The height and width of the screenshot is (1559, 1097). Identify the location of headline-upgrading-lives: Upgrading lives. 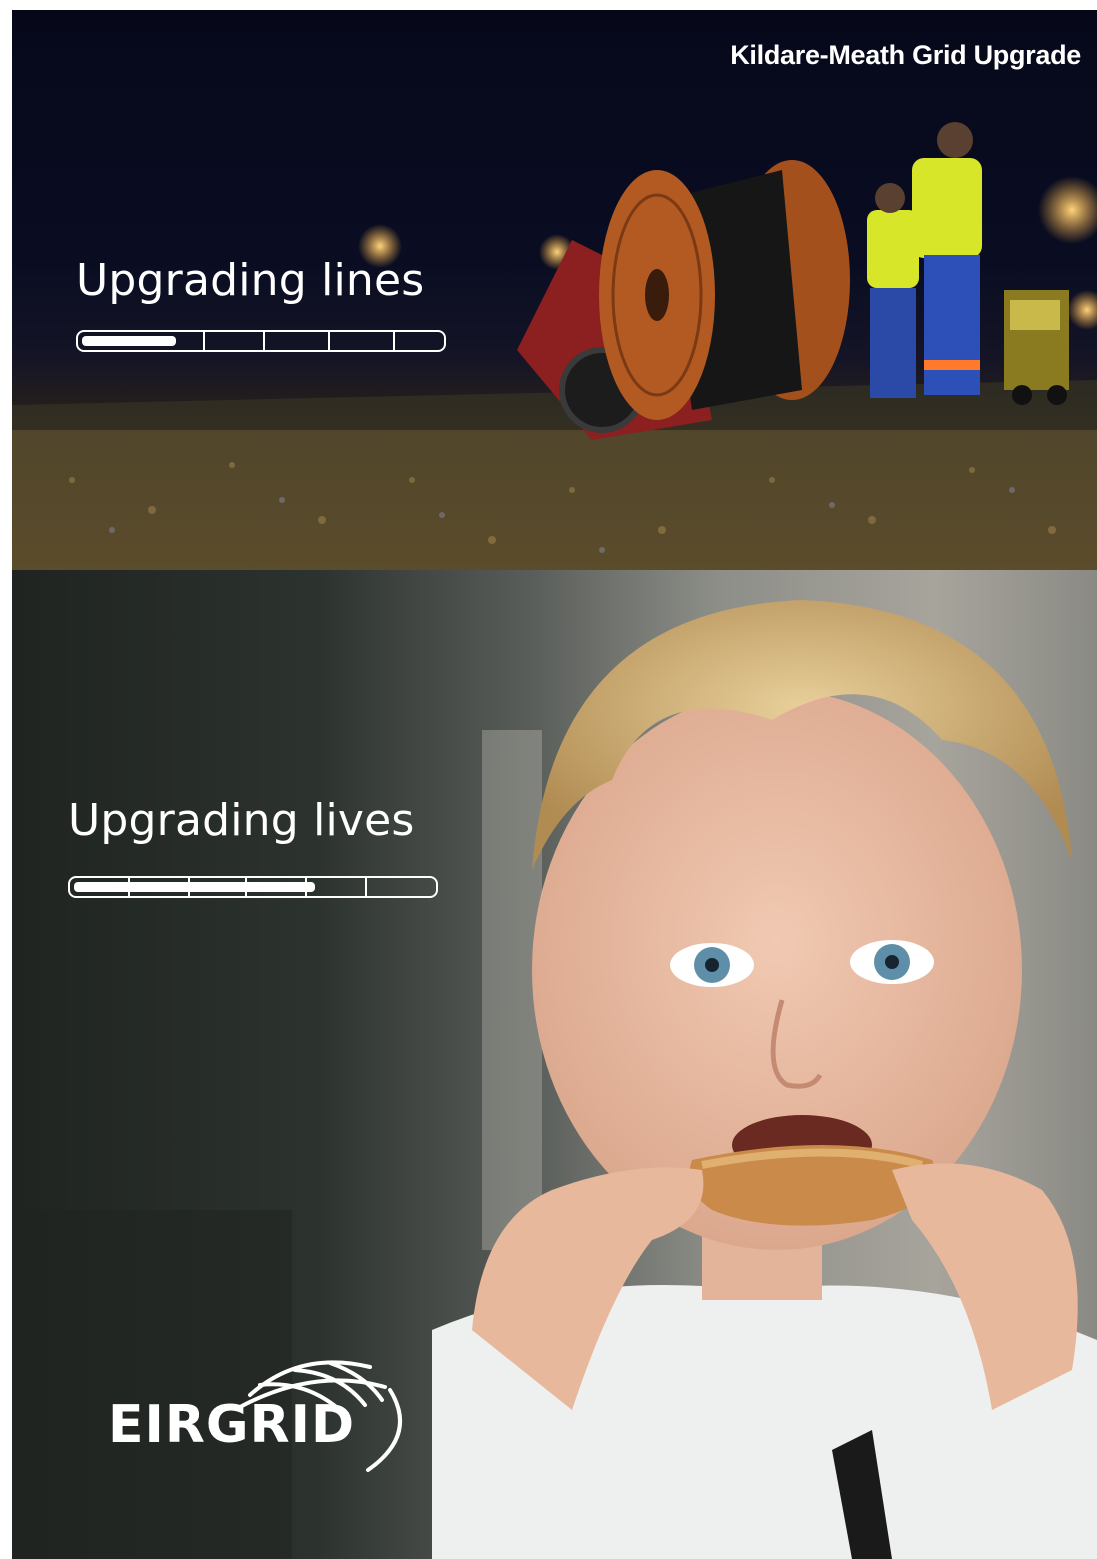
(241, 820).